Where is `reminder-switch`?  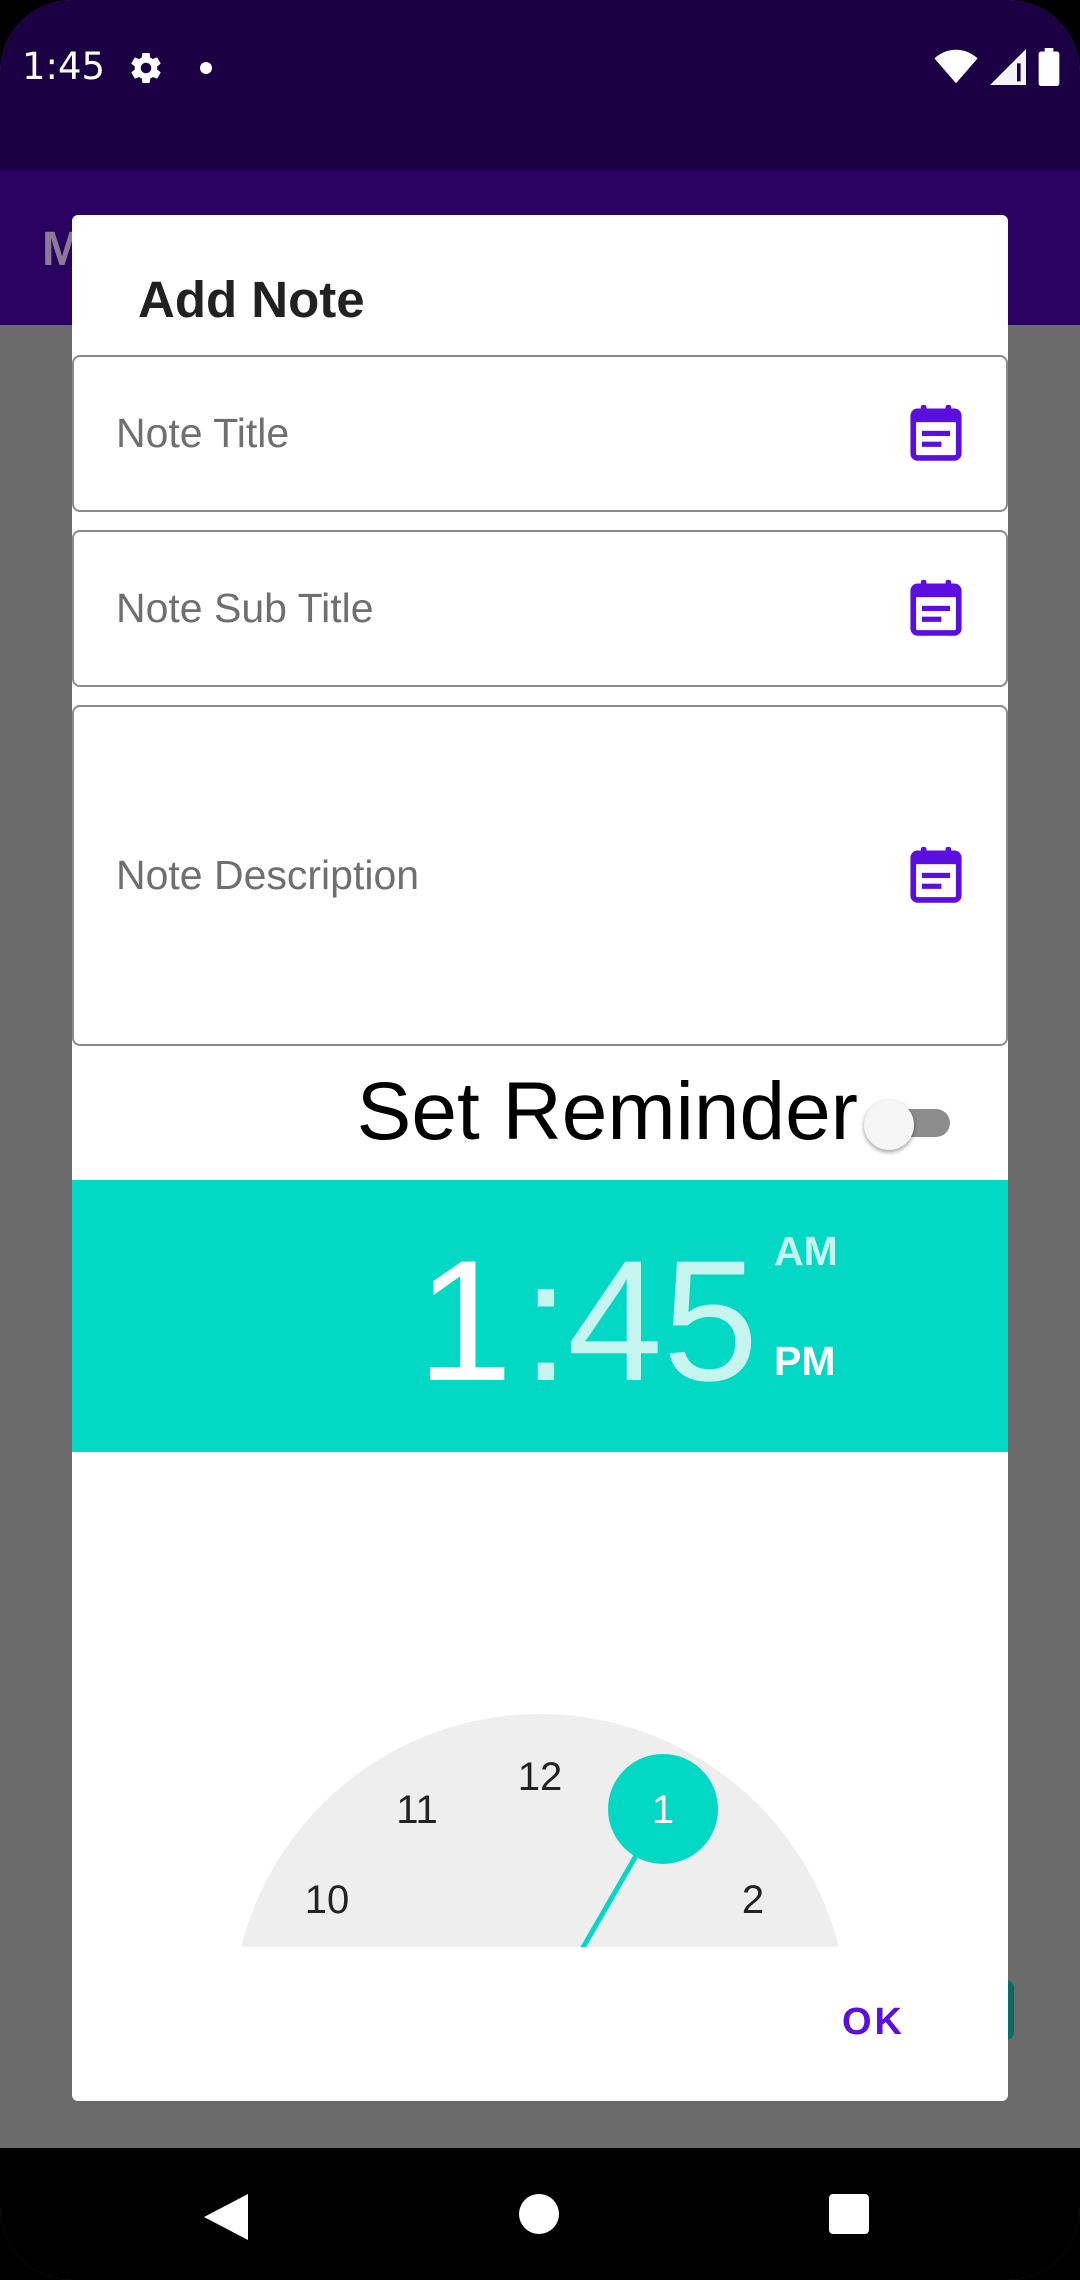
reminder-switch is located at coordinates (908, 1125).